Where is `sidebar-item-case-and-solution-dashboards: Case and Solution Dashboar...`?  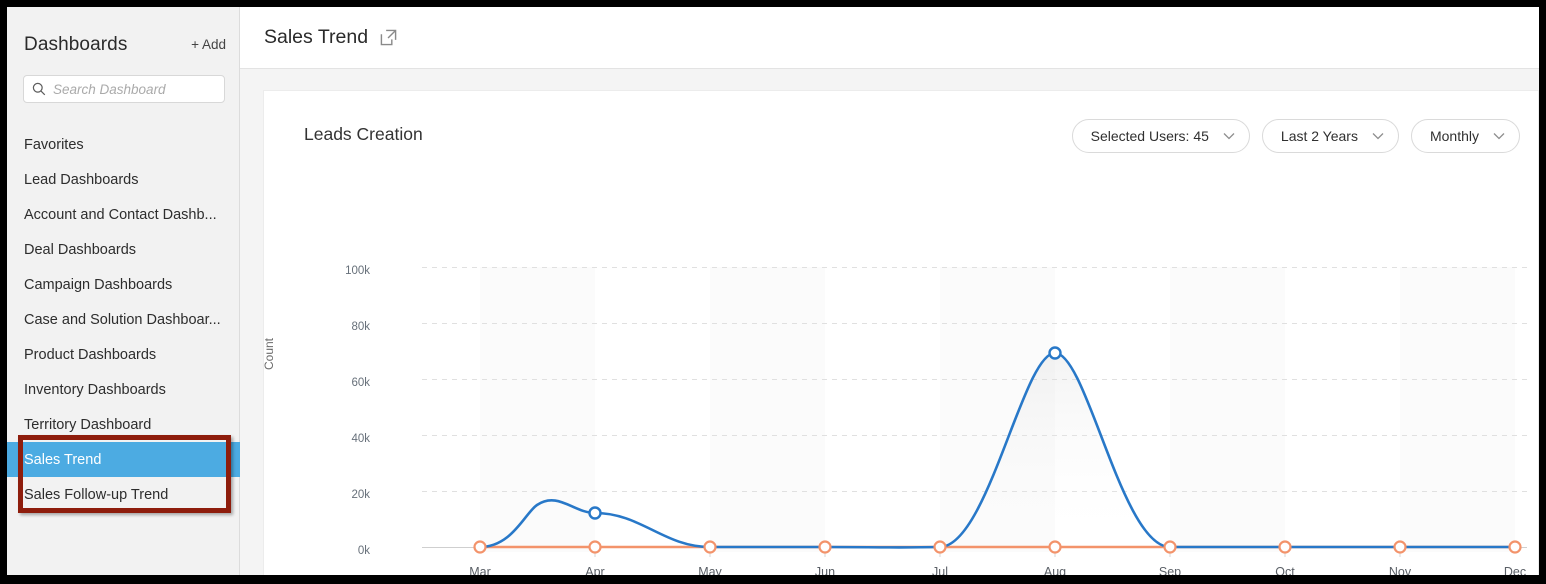 sidebar-item-case-and-solution-dashboards: Case and Solution Dashboar... is located at coordinates (123, 319).